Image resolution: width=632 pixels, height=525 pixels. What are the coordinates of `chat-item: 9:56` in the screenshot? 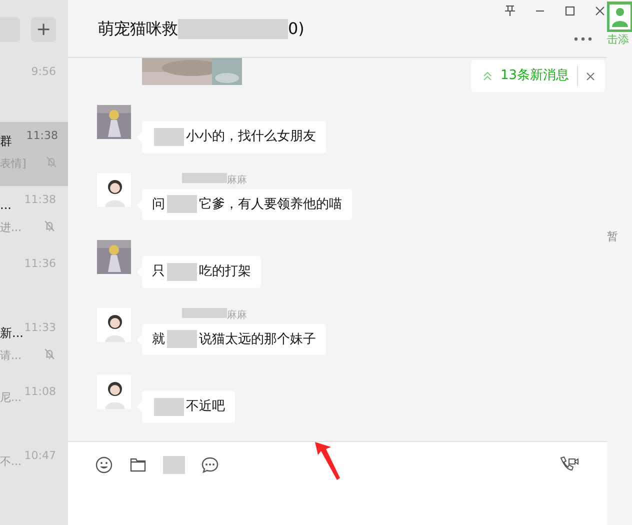 It's located at (34, 90).